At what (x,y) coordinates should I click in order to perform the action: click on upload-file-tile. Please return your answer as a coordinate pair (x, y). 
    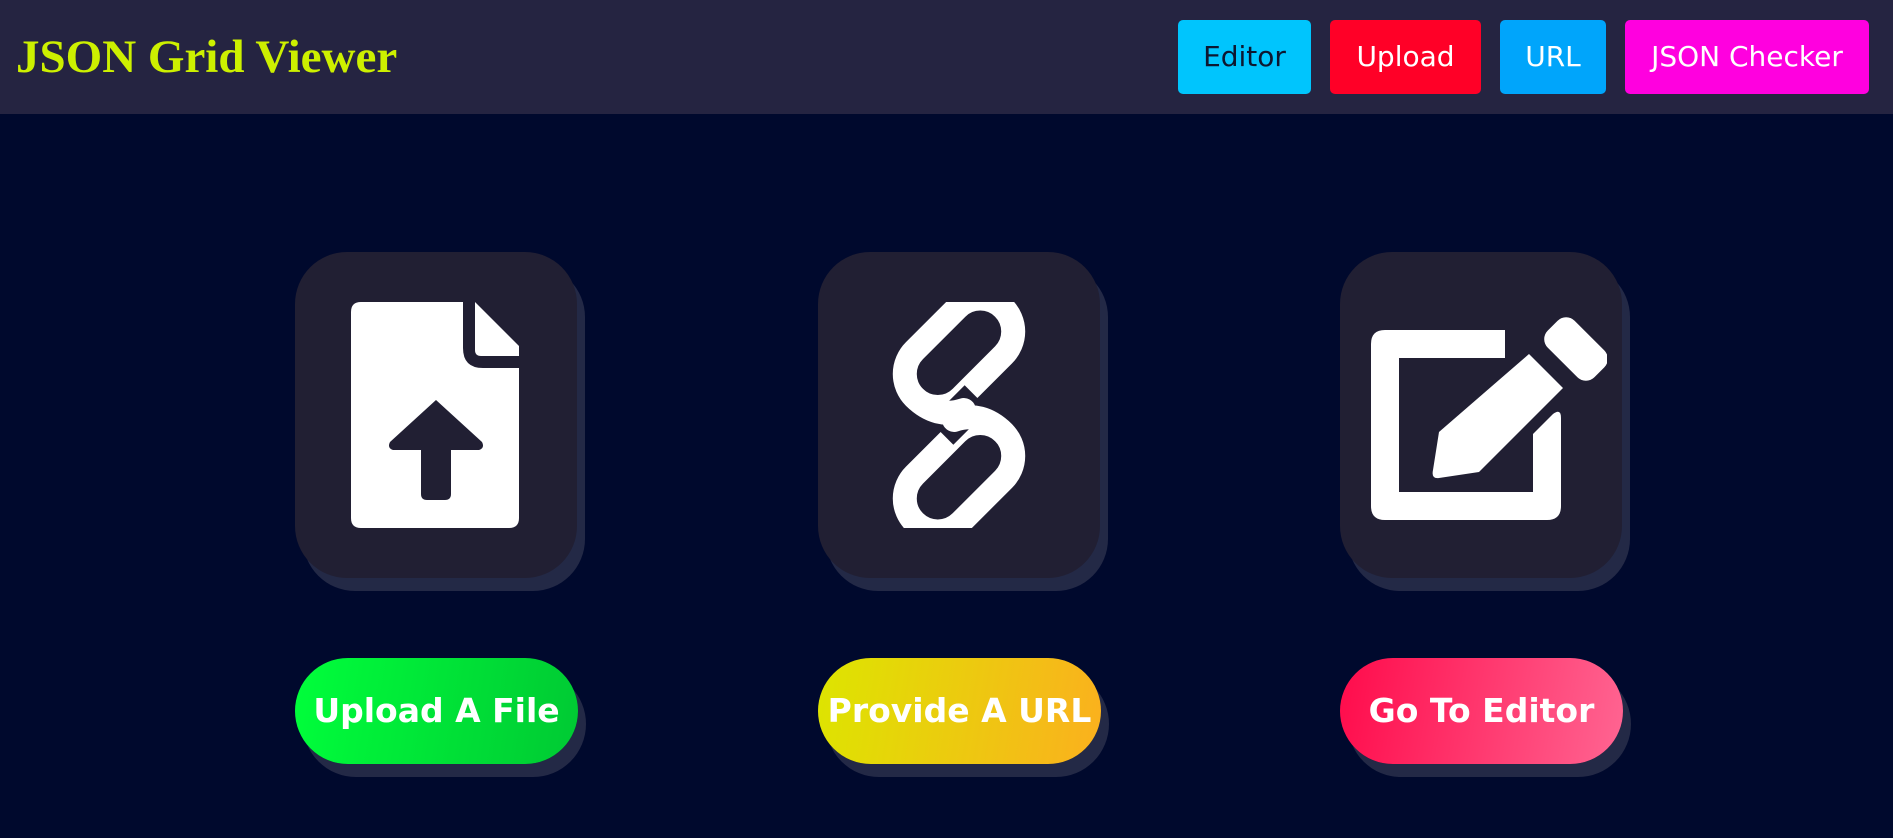
    Looking at the image, I should click on (436, 415).